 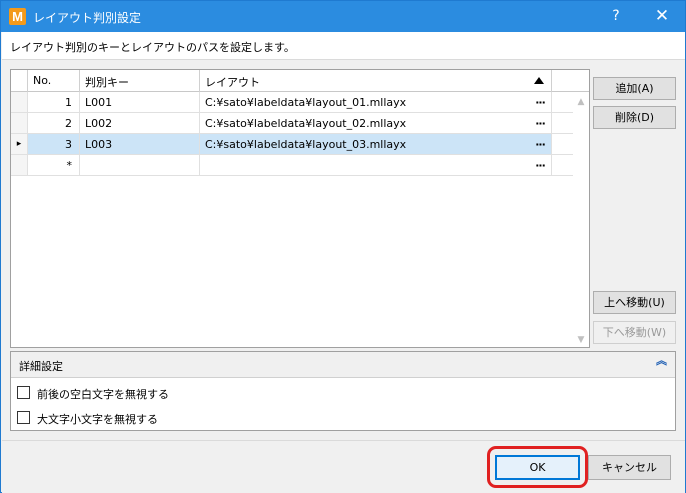 I want to click on cell-key: L003, so click(x=140, y=144).